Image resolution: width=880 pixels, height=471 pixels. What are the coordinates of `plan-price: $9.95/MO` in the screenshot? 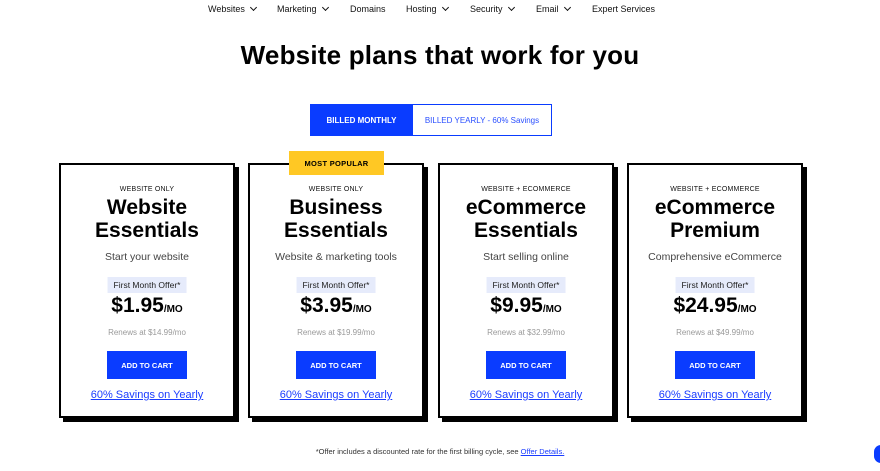 It's located at (526, 306).